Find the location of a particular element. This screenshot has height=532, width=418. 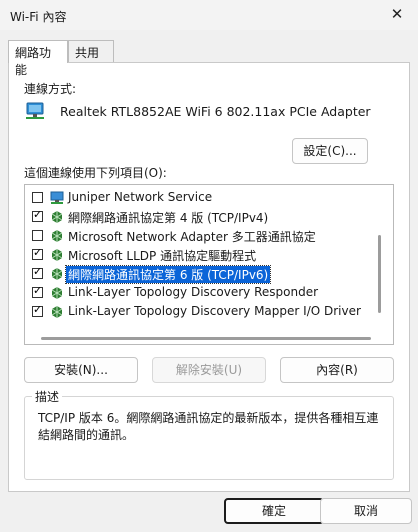

uninstall-button: 解除安裝(U) is located at coordinates (209, 370).